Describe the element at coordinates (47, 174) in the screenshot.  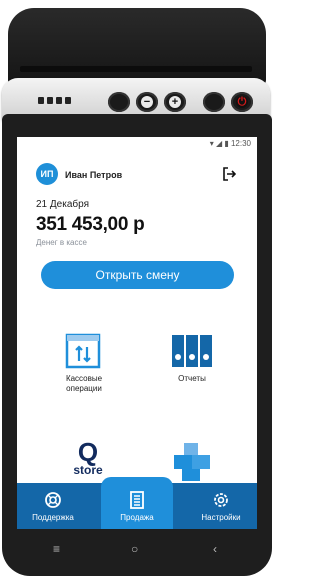
I see `avatar: ИП` at that location.